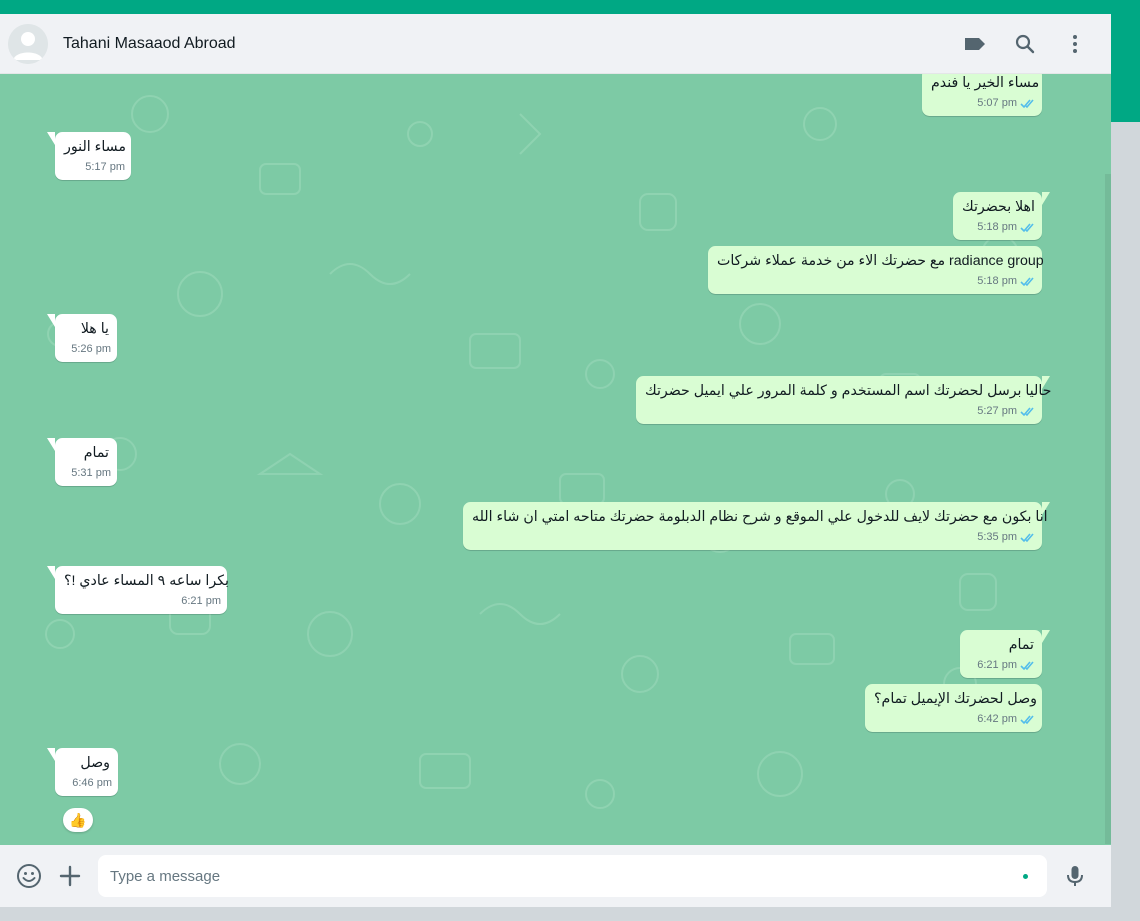 The width and height of the screenshot is (1140, 921). What do you see at coordinates (997, 411) in the screenshot?
I see `message-time: 5:27 pm` at bounding box center [997, 411].